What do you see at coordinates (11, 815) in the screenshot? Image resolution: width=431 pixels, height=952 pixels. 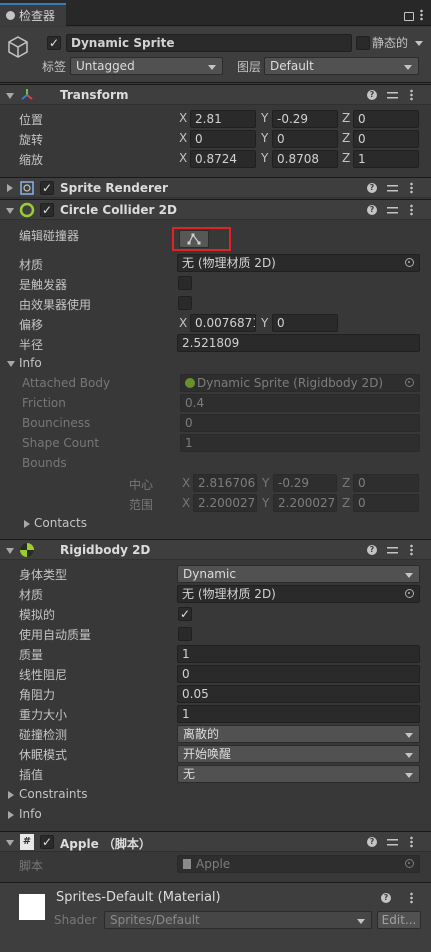 I see `info-collapse-arrow-icon` at bounding box center [11, 815].